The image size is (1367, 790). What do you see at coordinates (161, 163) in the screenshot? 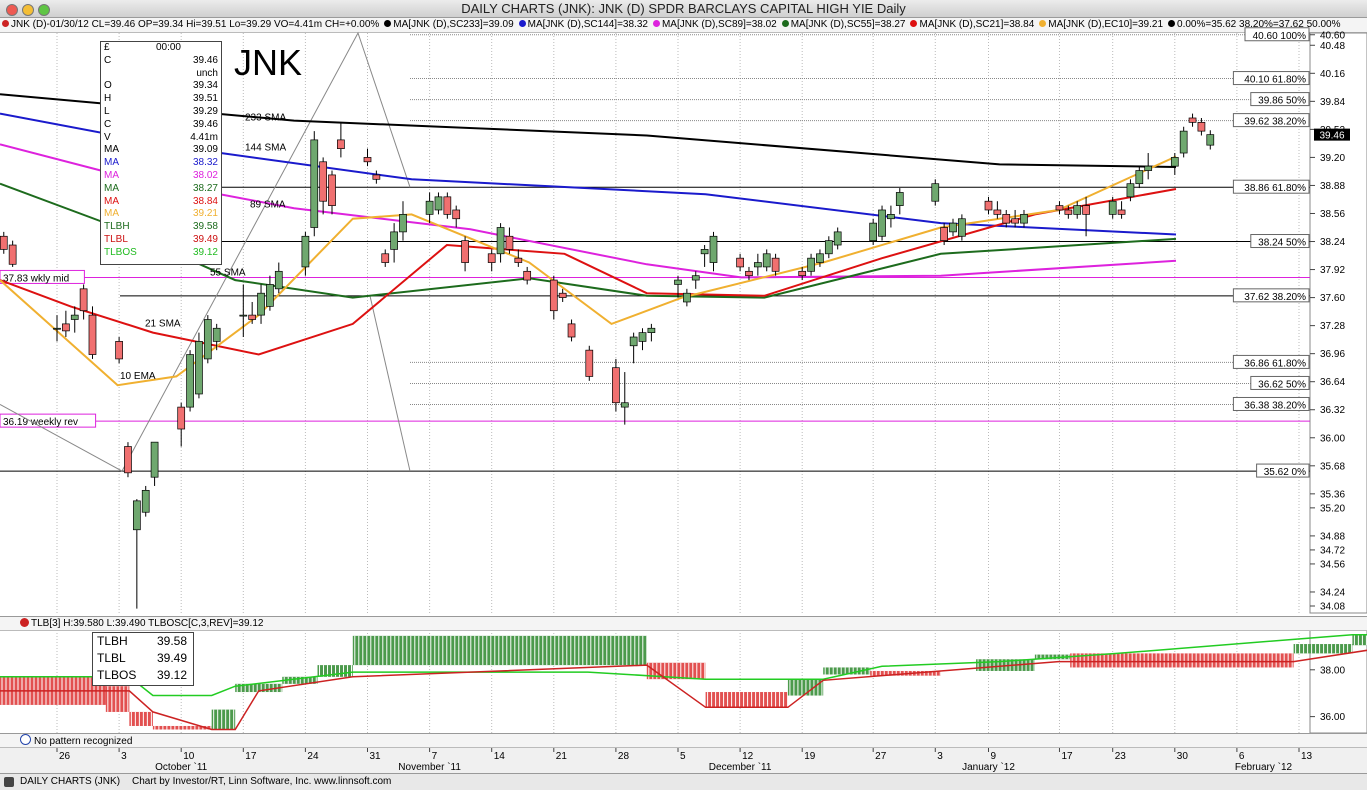
I see `quote-row: MA 38.32` at bounding box center [161, 163].